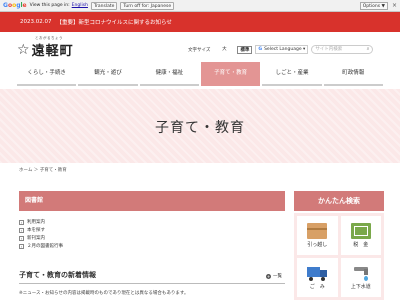 Image resolution: width=400 pixels, height=300 pixels. I want to click on google-logo: Google, so click(15, 5).